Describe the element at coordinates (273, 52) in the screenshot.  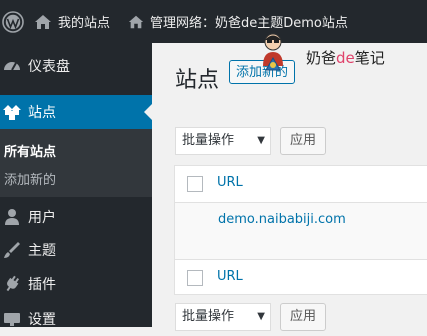
I see `mascot-icon` at that location.